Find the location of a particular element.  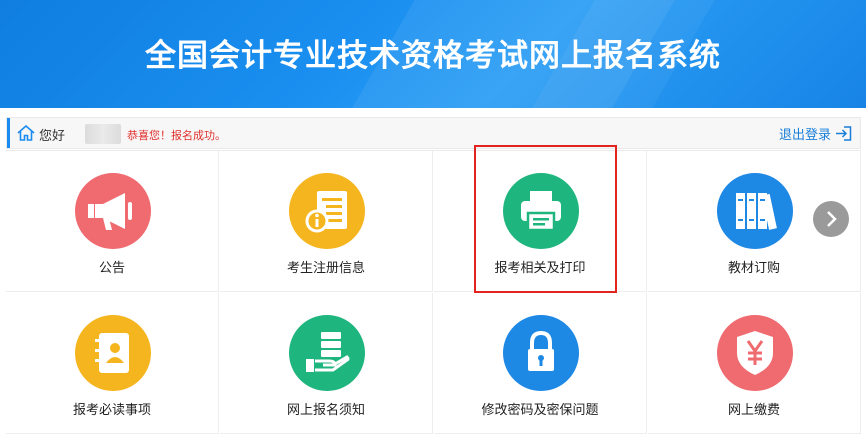

books-icon is located at coordinates (755, 211).